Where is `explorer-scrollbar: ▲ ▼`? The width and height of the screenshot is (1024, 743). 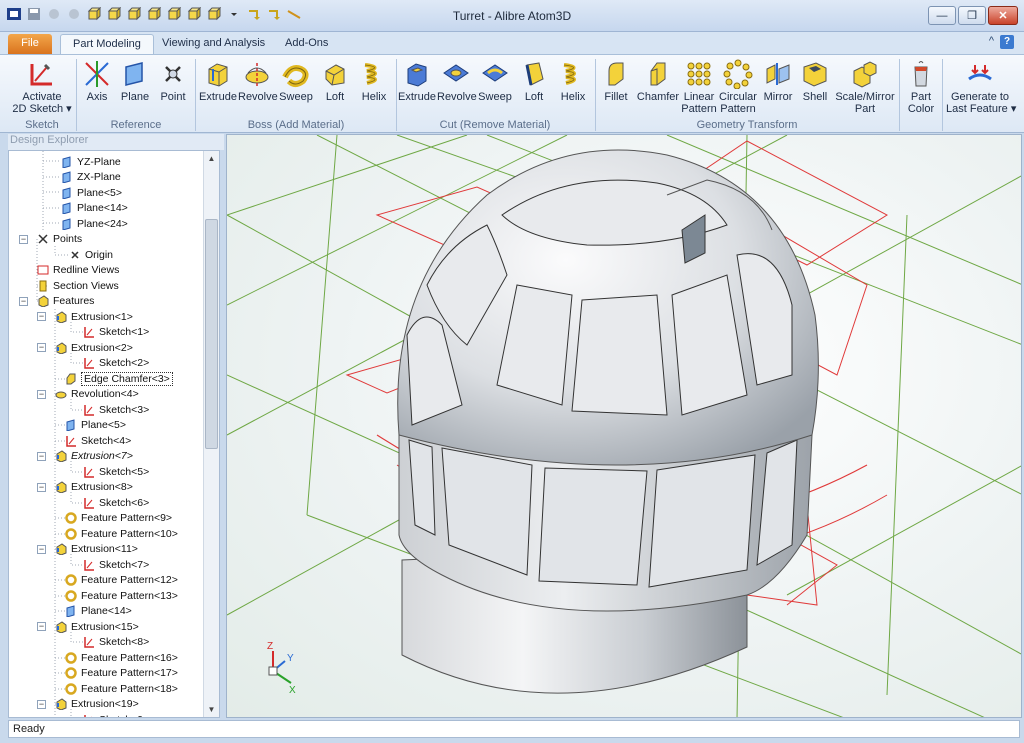 explorer-scrollbar: ▲ ▼ is located at coordinates (211, 434).